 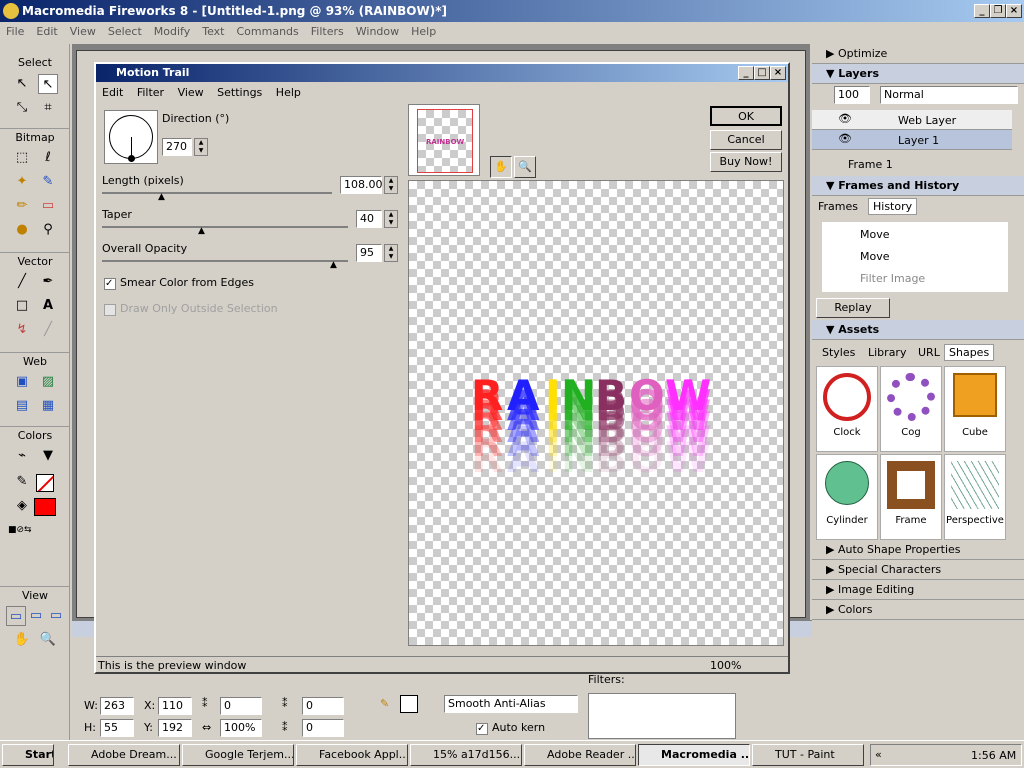 What do you see at coordinates (918, 590) in the screenshot?
I see `image-editing-header: ▶ Image Editing` at bounding box center [918, 590].